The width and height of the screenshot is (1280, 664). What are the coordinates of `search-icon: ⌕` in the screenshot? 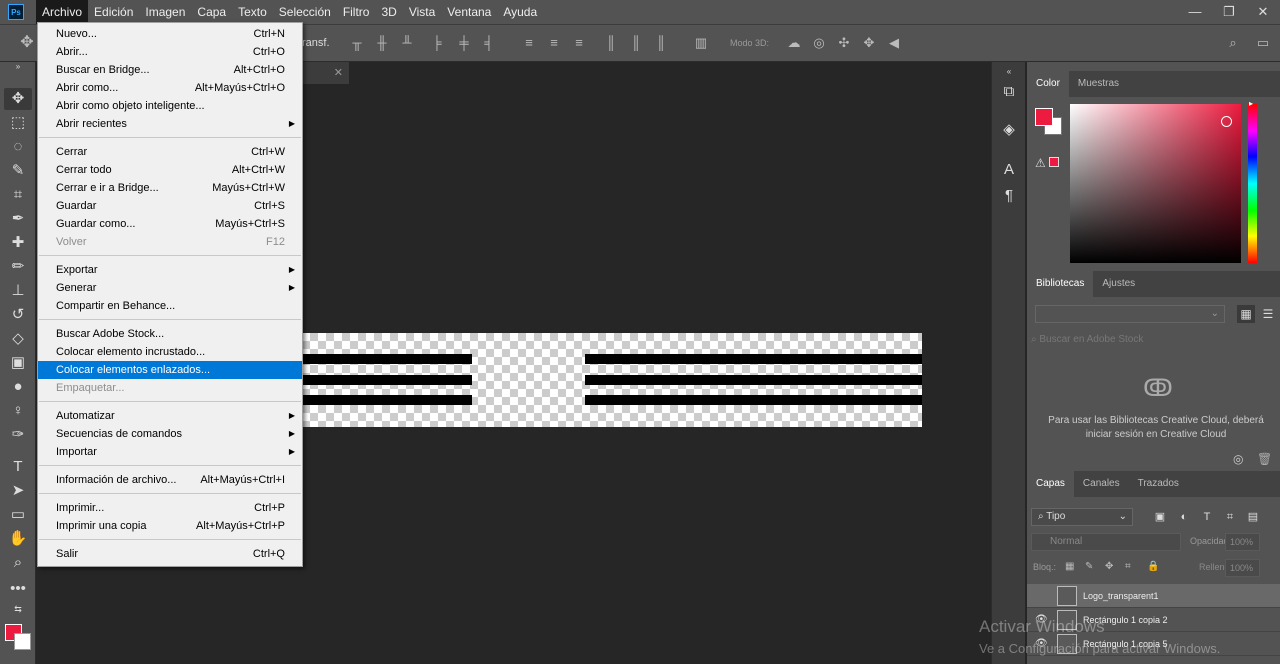 It's located at (1233, 43).